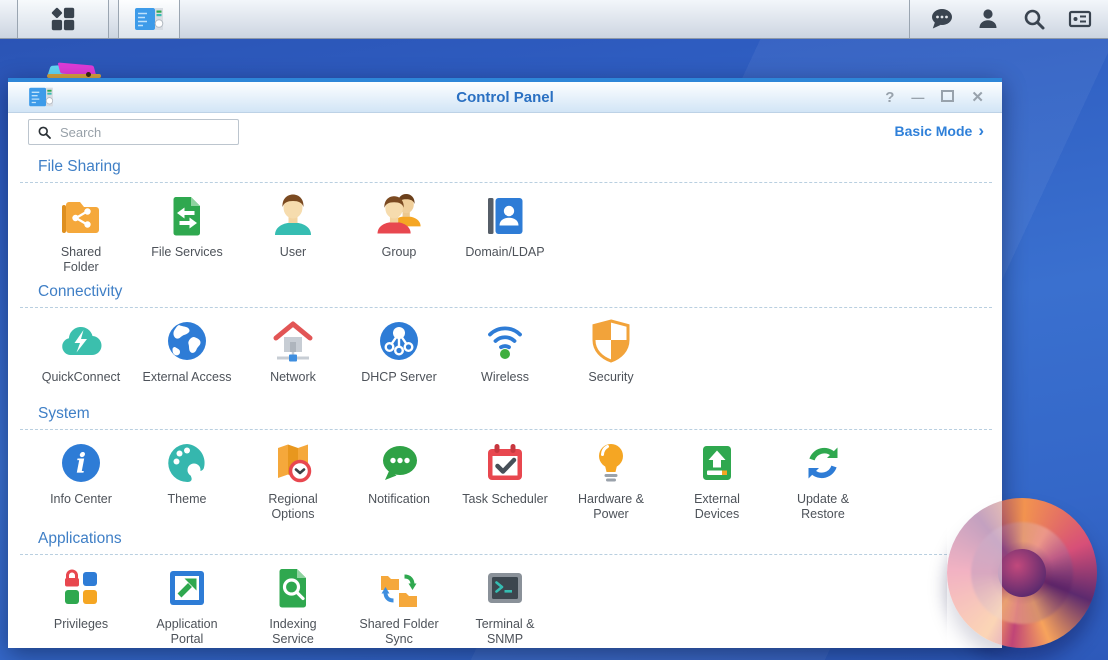 This screenshot has width=1108, height=660. I want to click on app-label: Security, so click(611, 377).